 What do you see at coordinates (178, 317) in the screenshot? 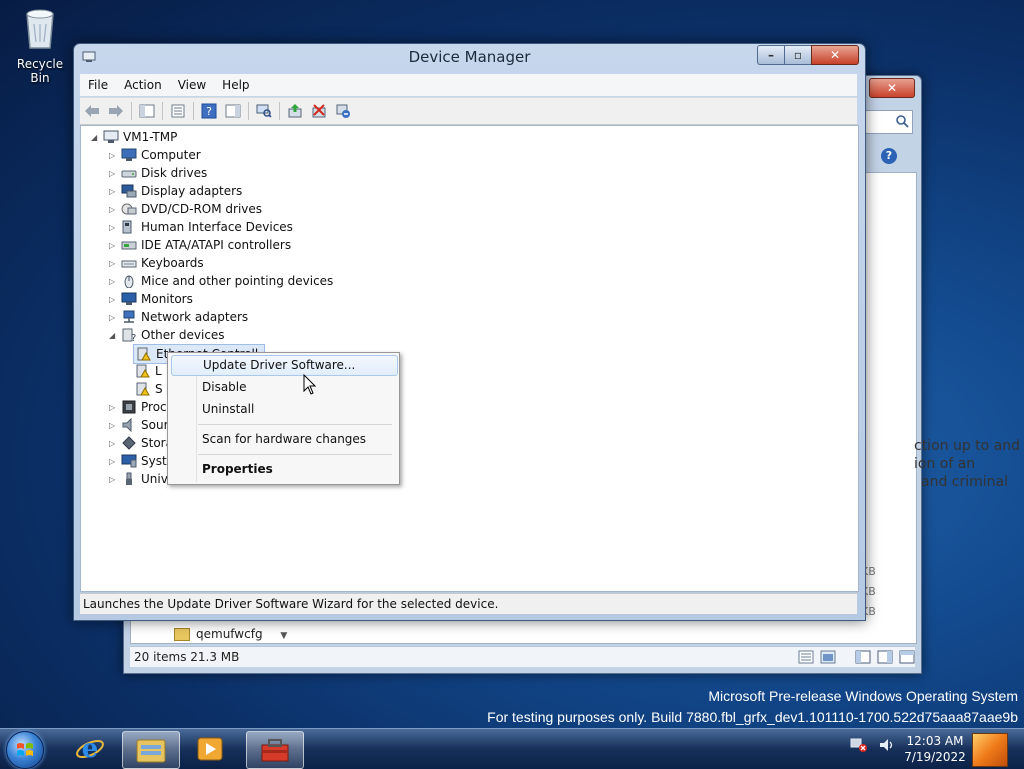
I see `tree-item-network-adapters: ▷ Network adapters` at bounding box center [178, 317].